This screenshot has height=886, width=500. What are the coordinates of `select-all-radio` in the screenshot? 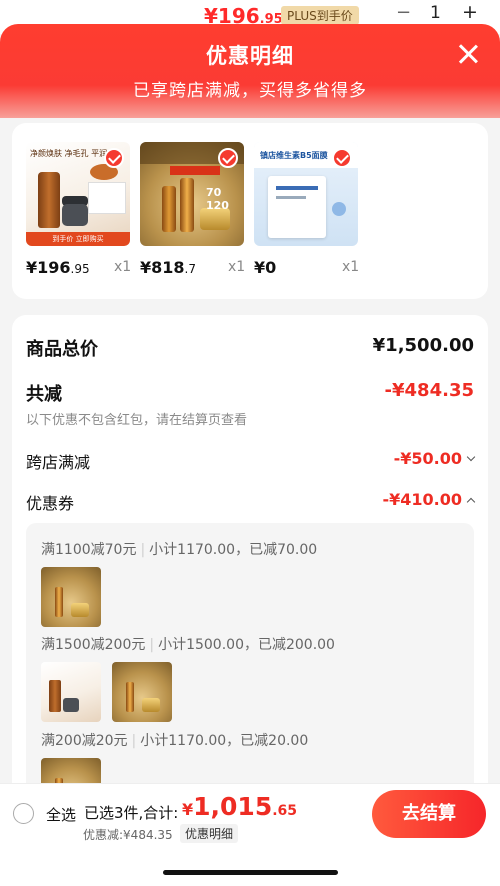 It's located at (23, 813).